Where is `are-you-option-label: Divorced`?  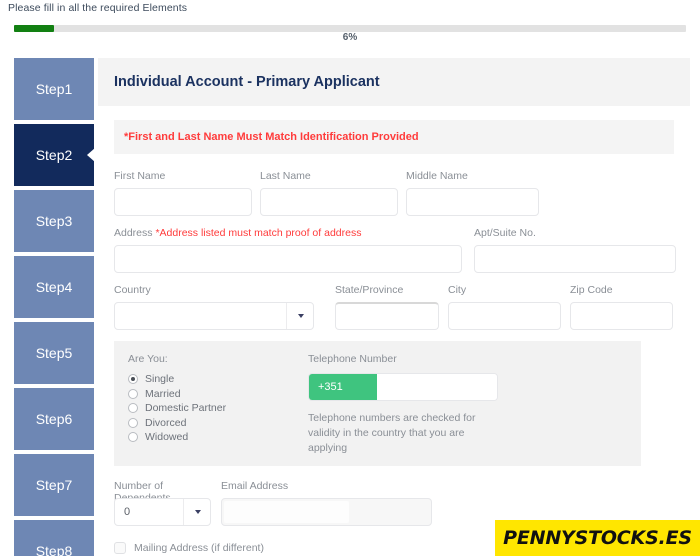 are-you-option-label: Divorced is located at coordinates (166, 422).